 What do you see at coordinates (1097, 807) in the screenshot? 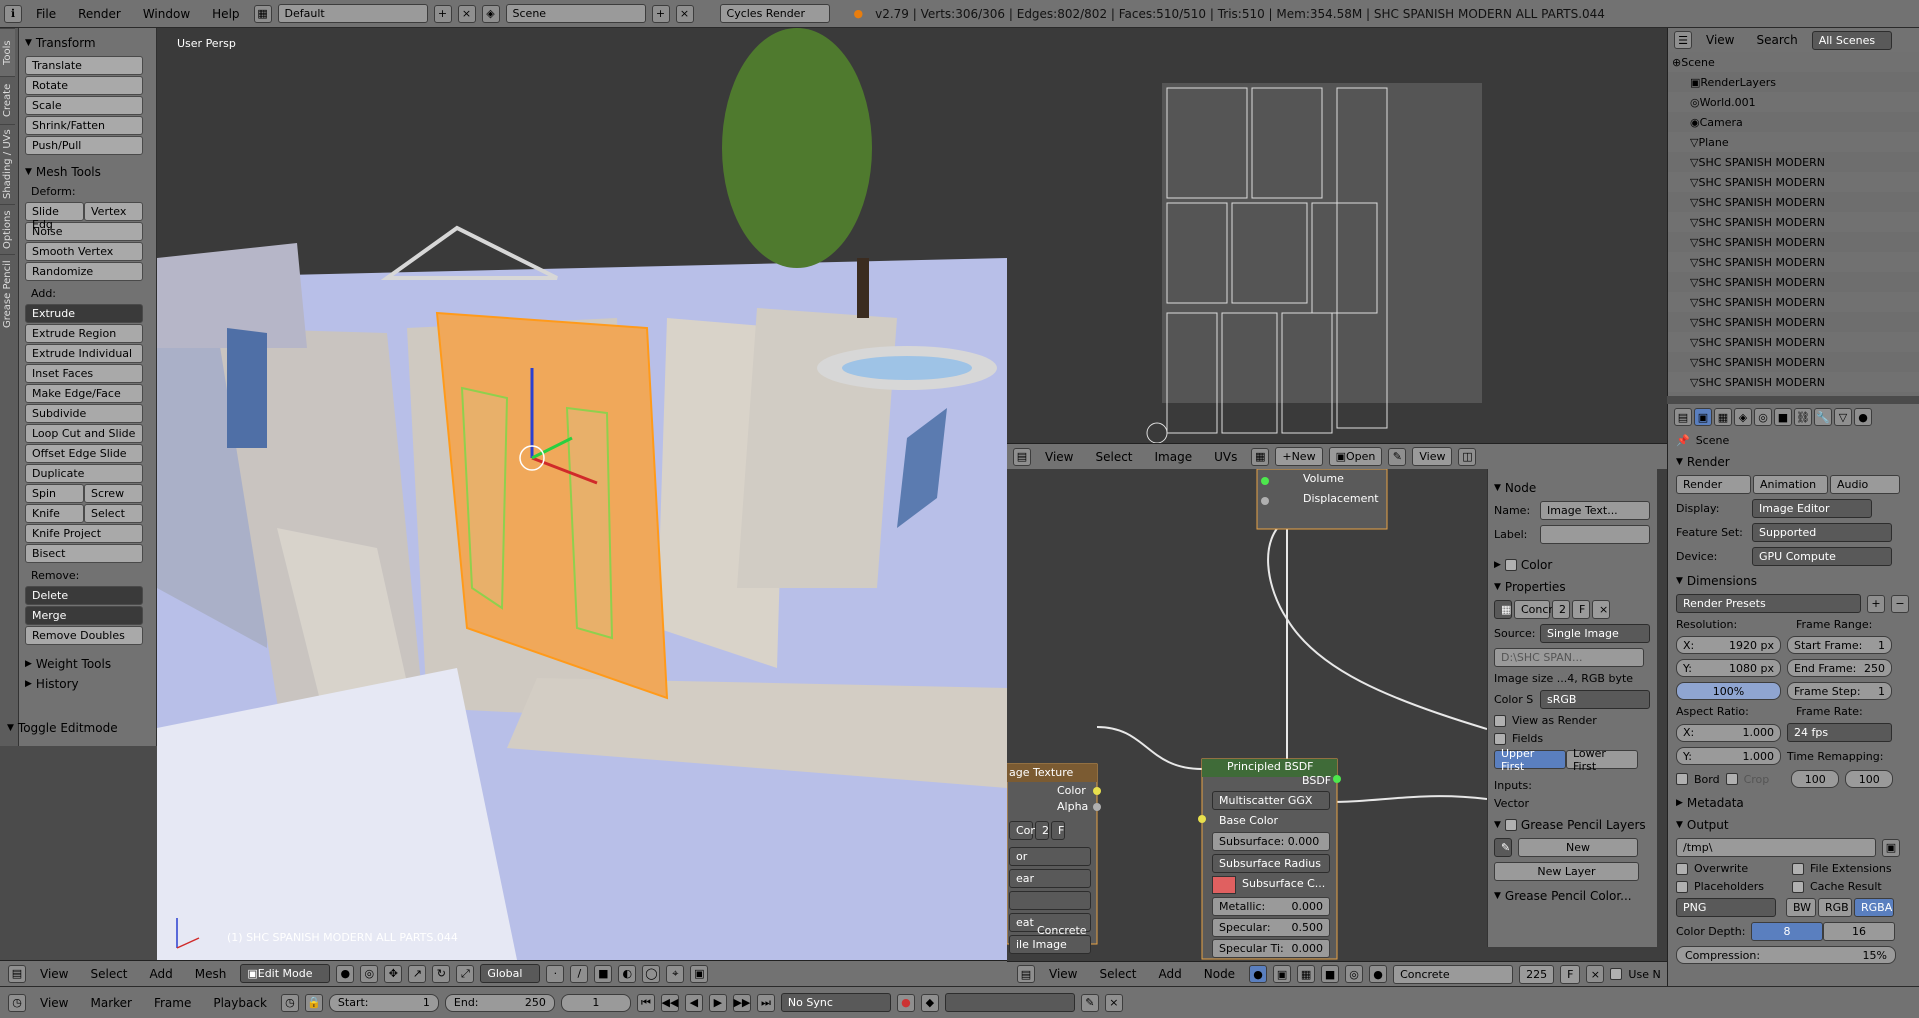
I see `alpha-socket` at bounding box center [1097, 807].